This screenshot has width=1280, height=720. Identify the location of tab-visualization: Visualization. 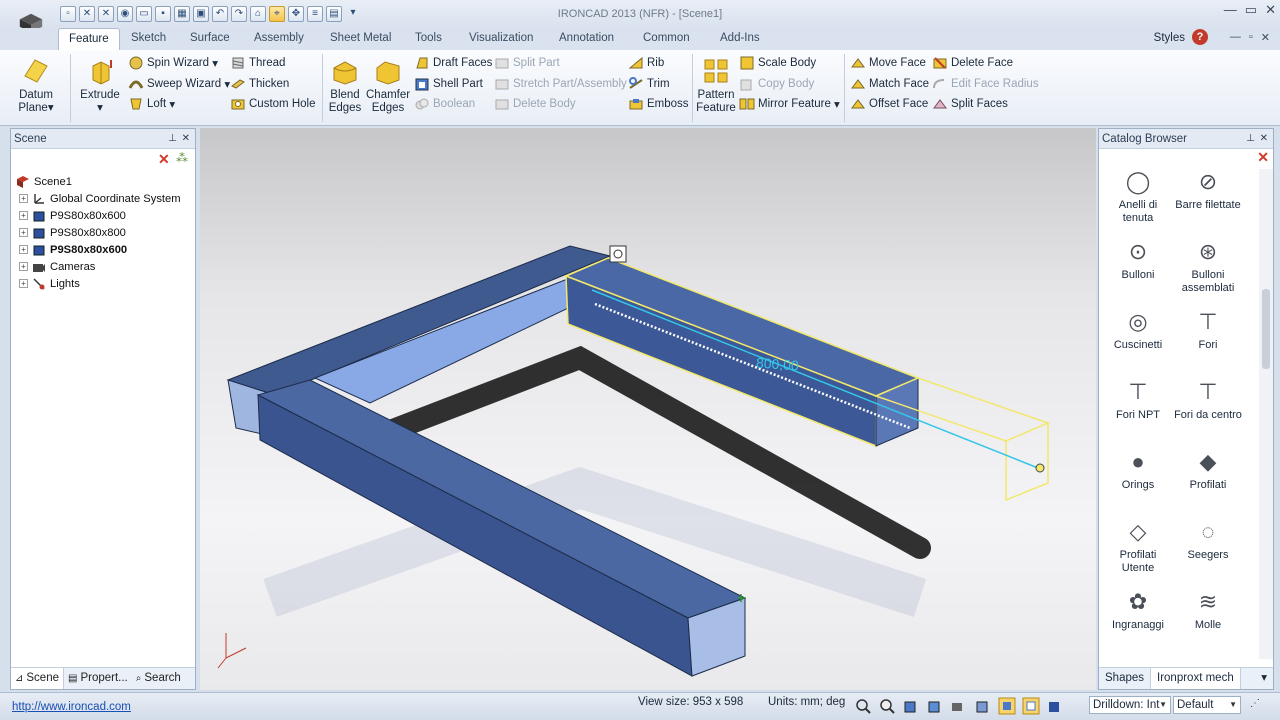
(501, 39).